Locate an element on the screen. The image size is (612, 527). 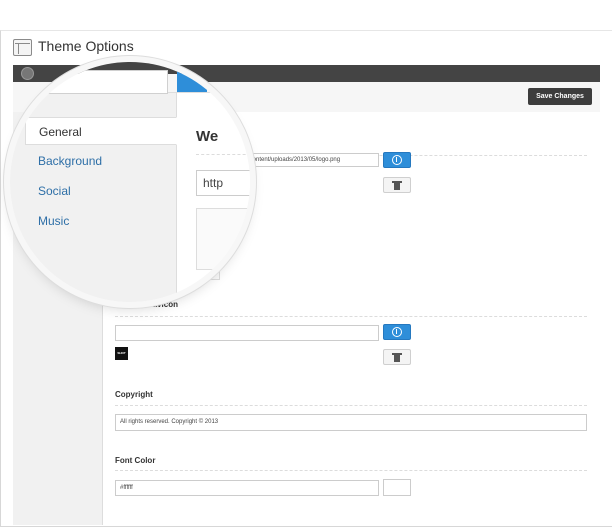
font-color-input: #ffffff is located at coordinates (247, 488).